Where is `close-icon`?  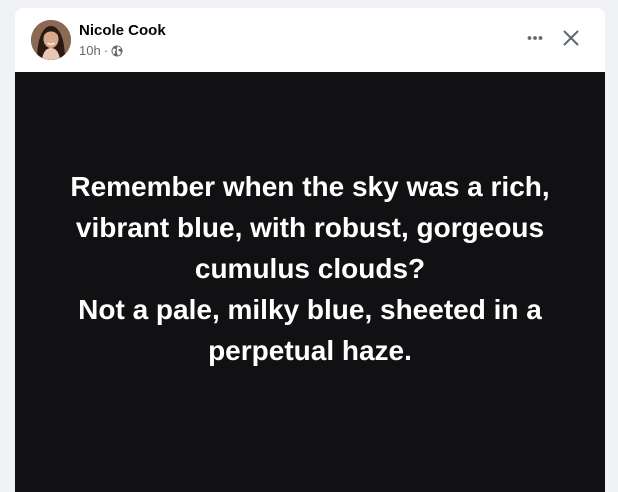 close-icon is located at coordinates (571, 38).